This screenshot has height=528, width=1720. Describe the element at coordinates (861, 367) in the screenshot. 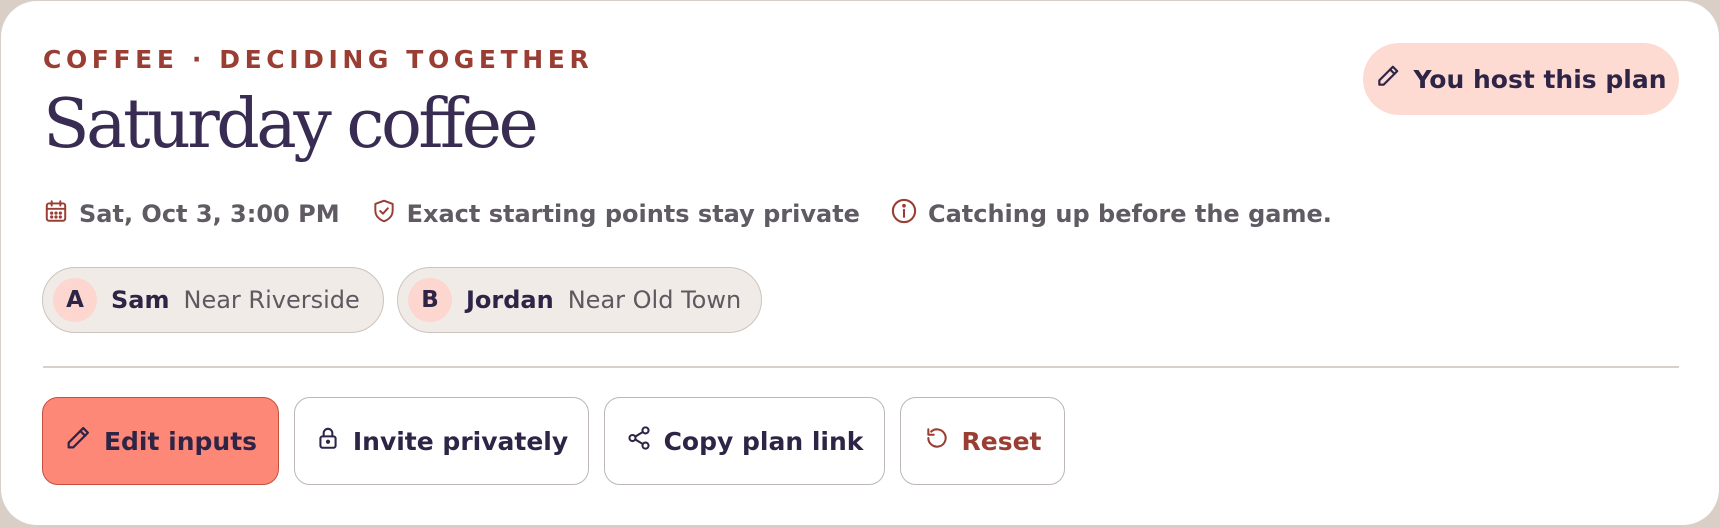

I see `section-divider` at that location.